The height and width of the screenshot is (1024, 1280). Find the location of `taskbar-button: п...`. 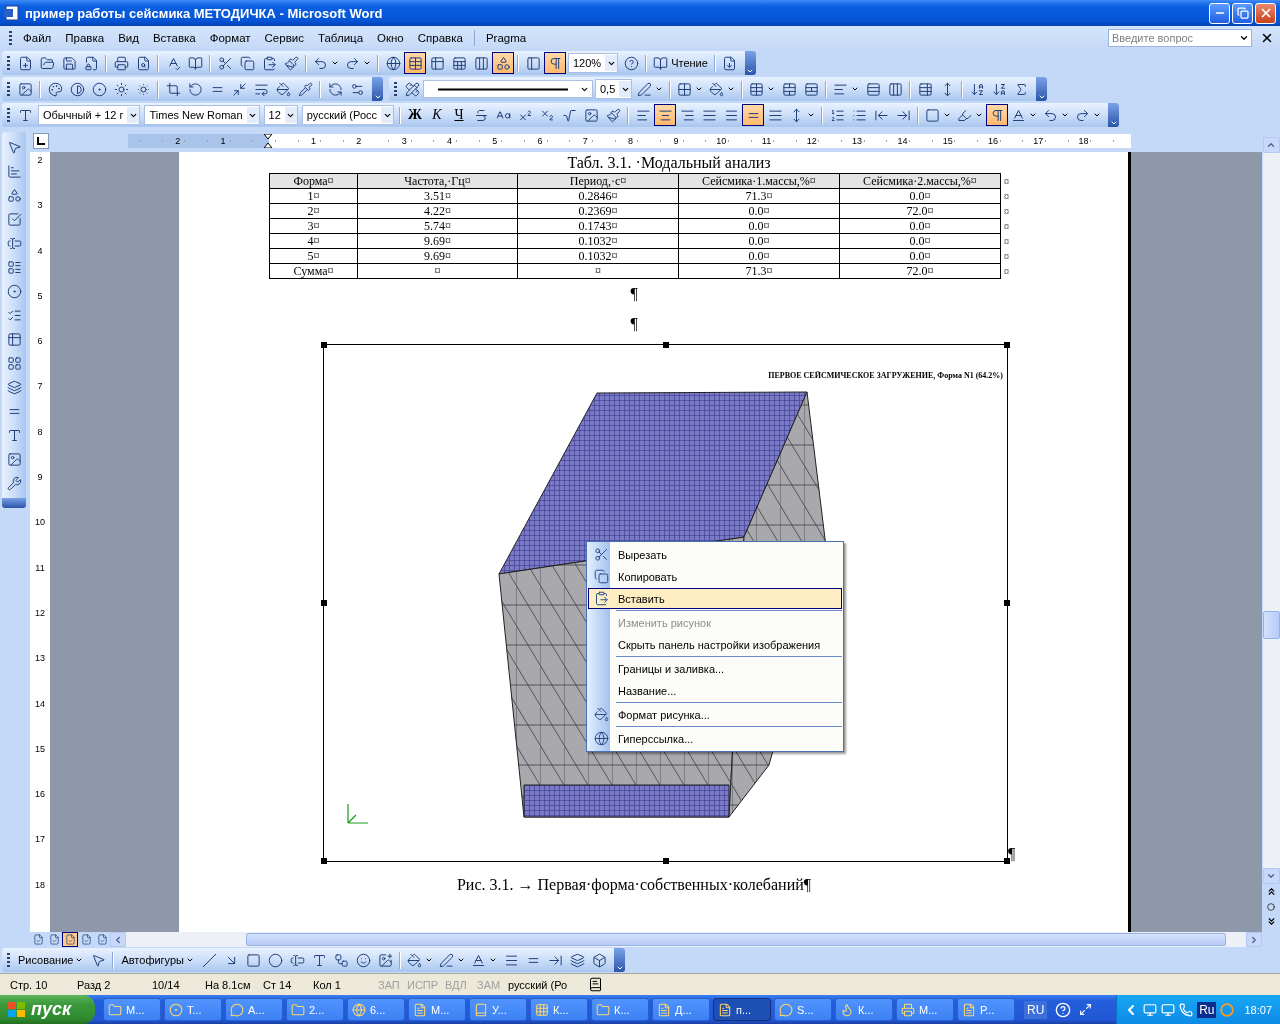

taskbar-button: п... is located at coordinates (742, 1009).